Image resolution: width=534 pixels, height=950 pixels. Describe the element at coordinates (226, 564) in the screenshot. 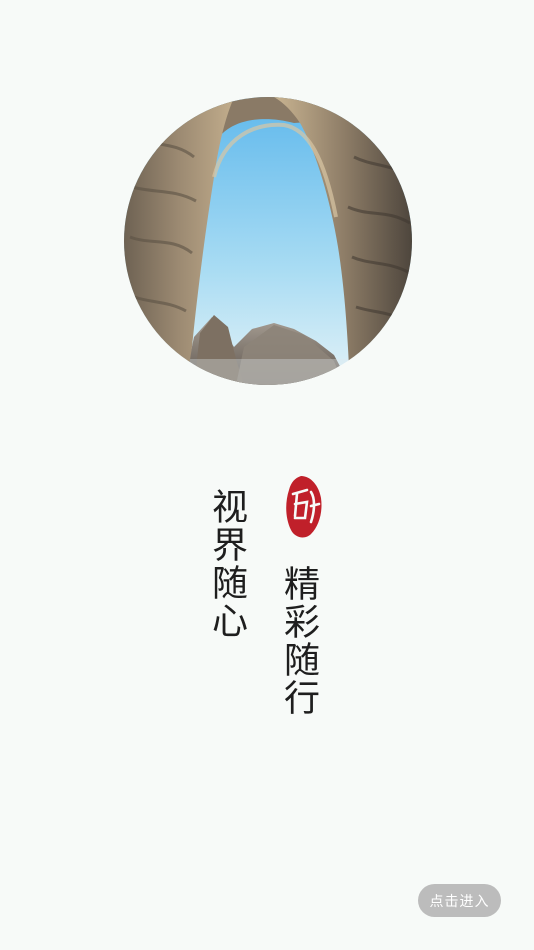

I see `poem-vision-text: 视界随心` at that location.